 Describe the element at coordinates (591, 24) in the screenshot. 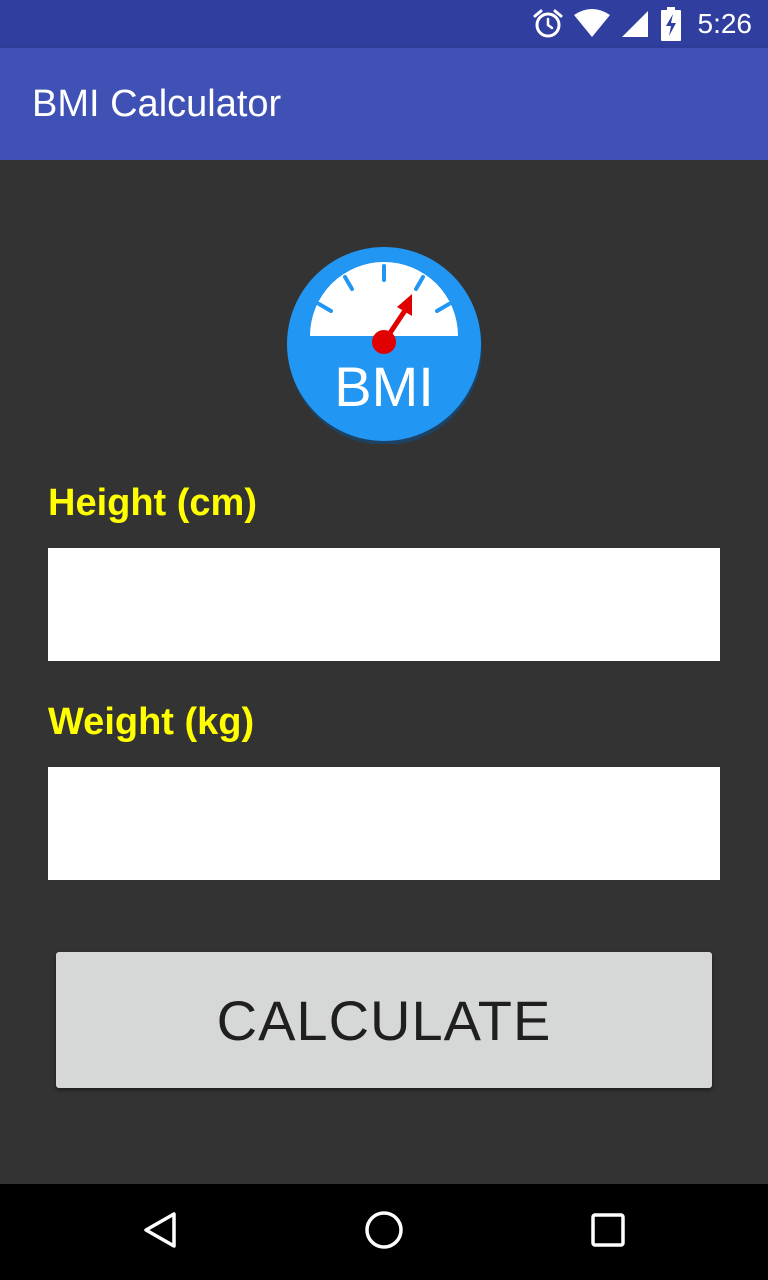

I see `wifi-icon` at that location.